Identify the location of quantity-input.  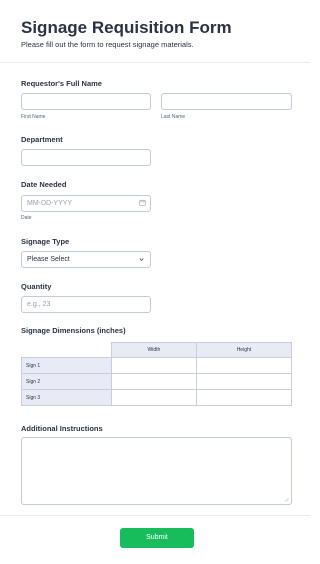
(86, 304).